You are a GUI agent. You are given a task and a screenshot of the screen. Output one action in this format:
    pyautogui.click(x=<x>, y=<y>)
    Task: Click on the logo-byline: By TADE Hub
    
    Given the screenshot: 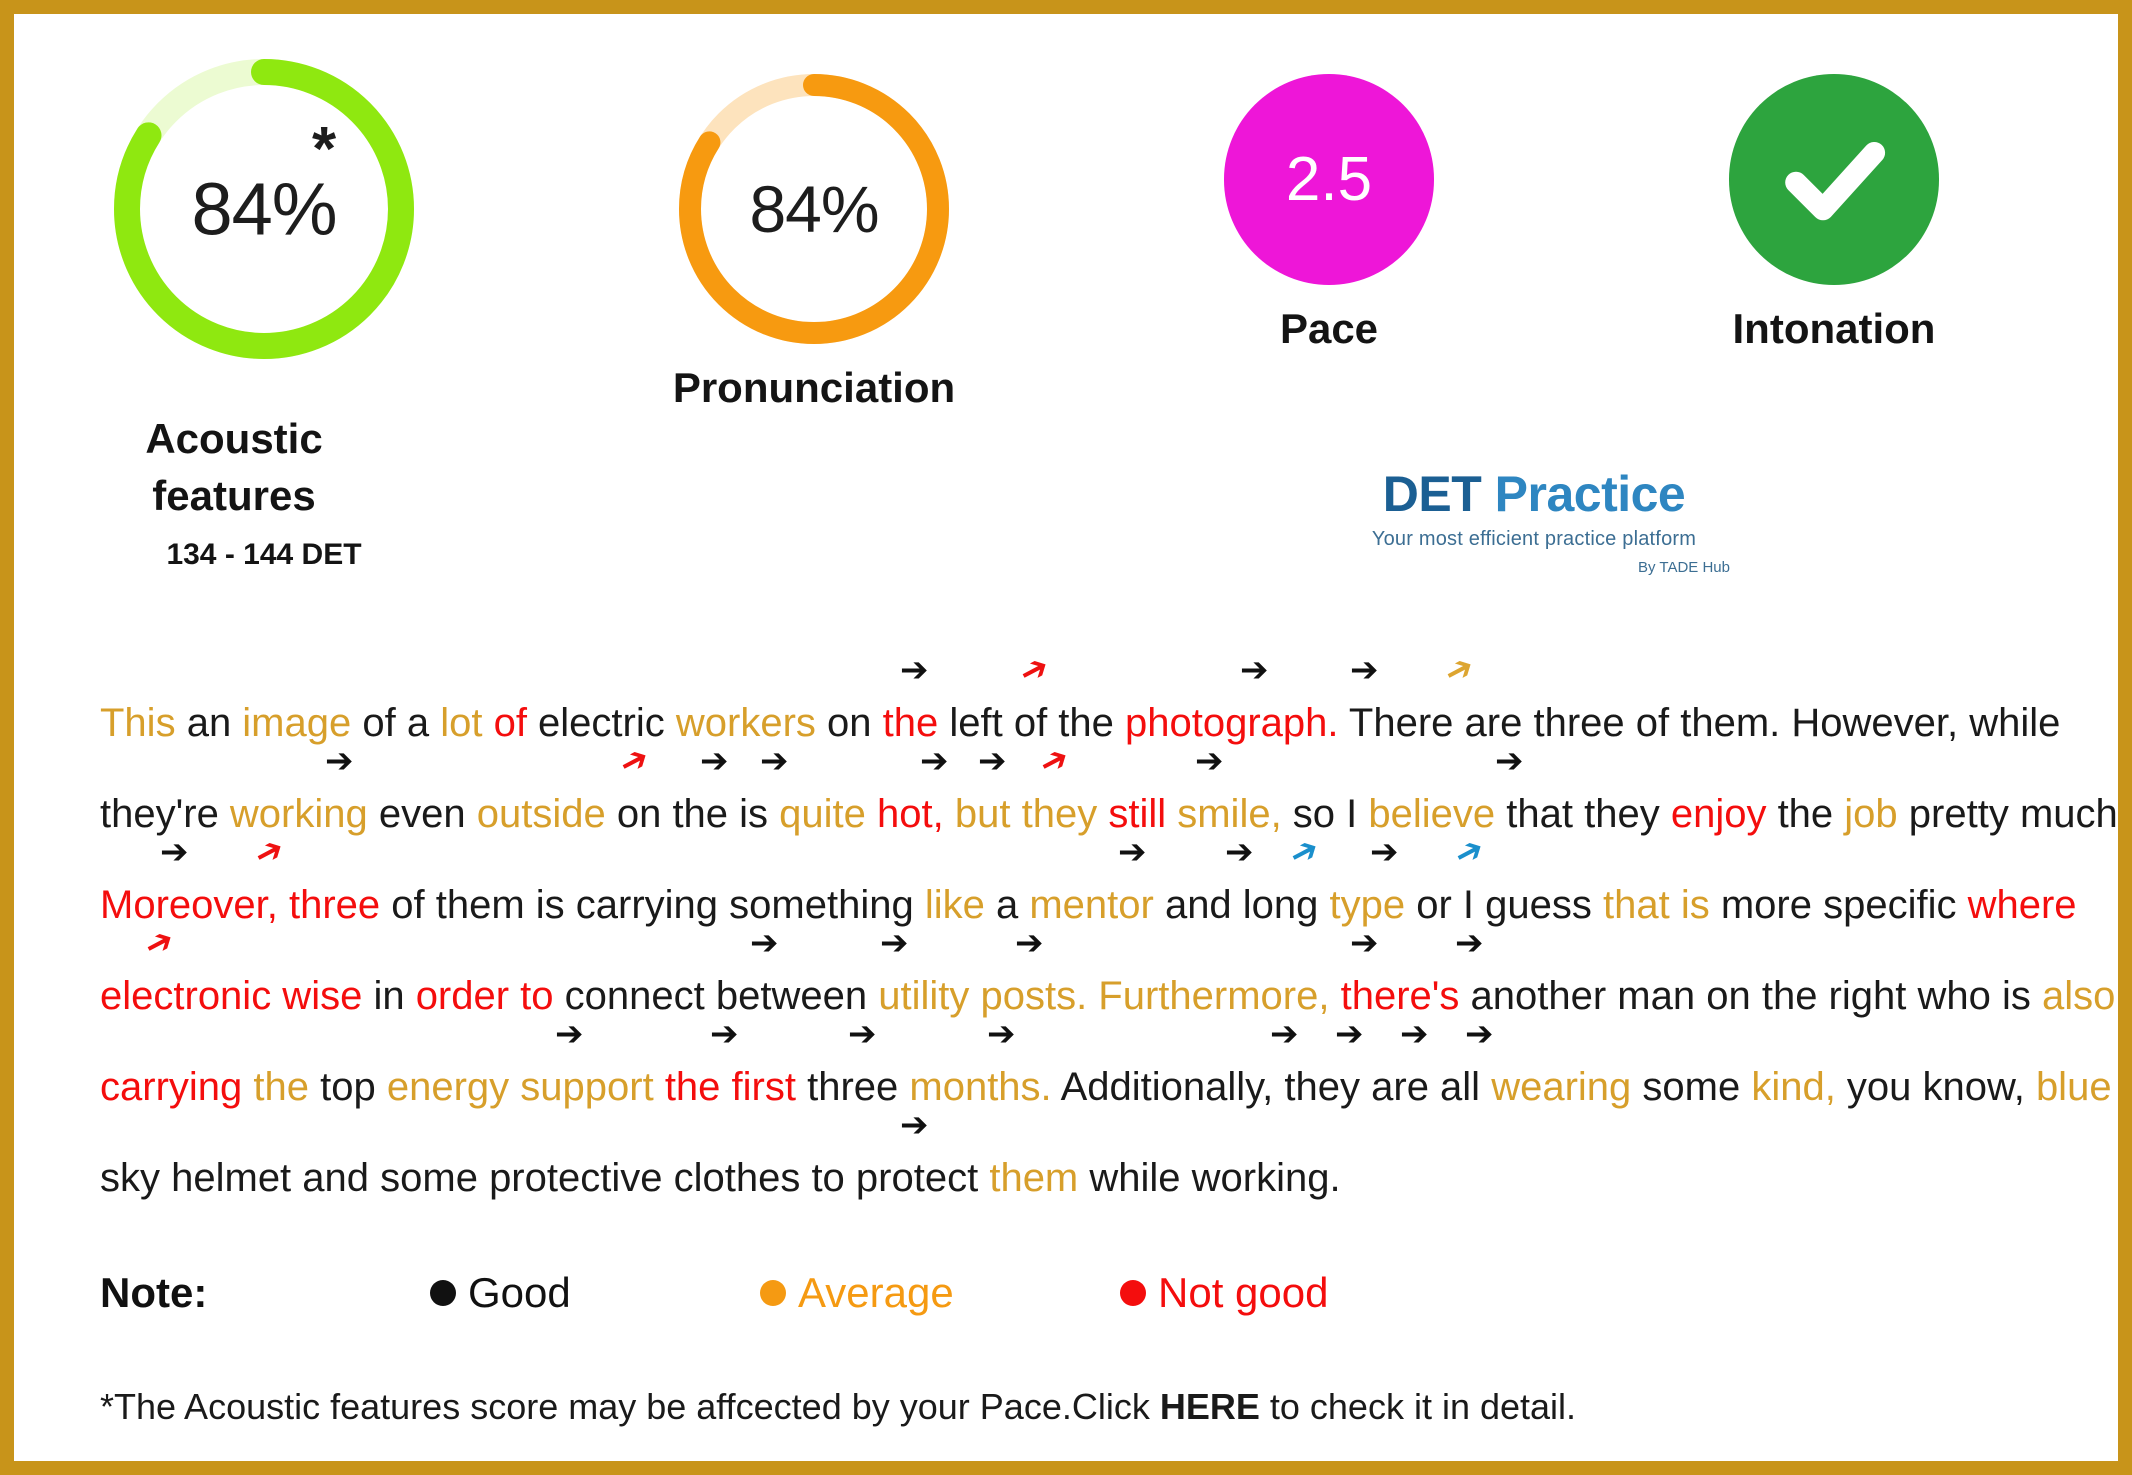 What is the action you would take?
    pyautogui.click(x=1684, y=567)
    